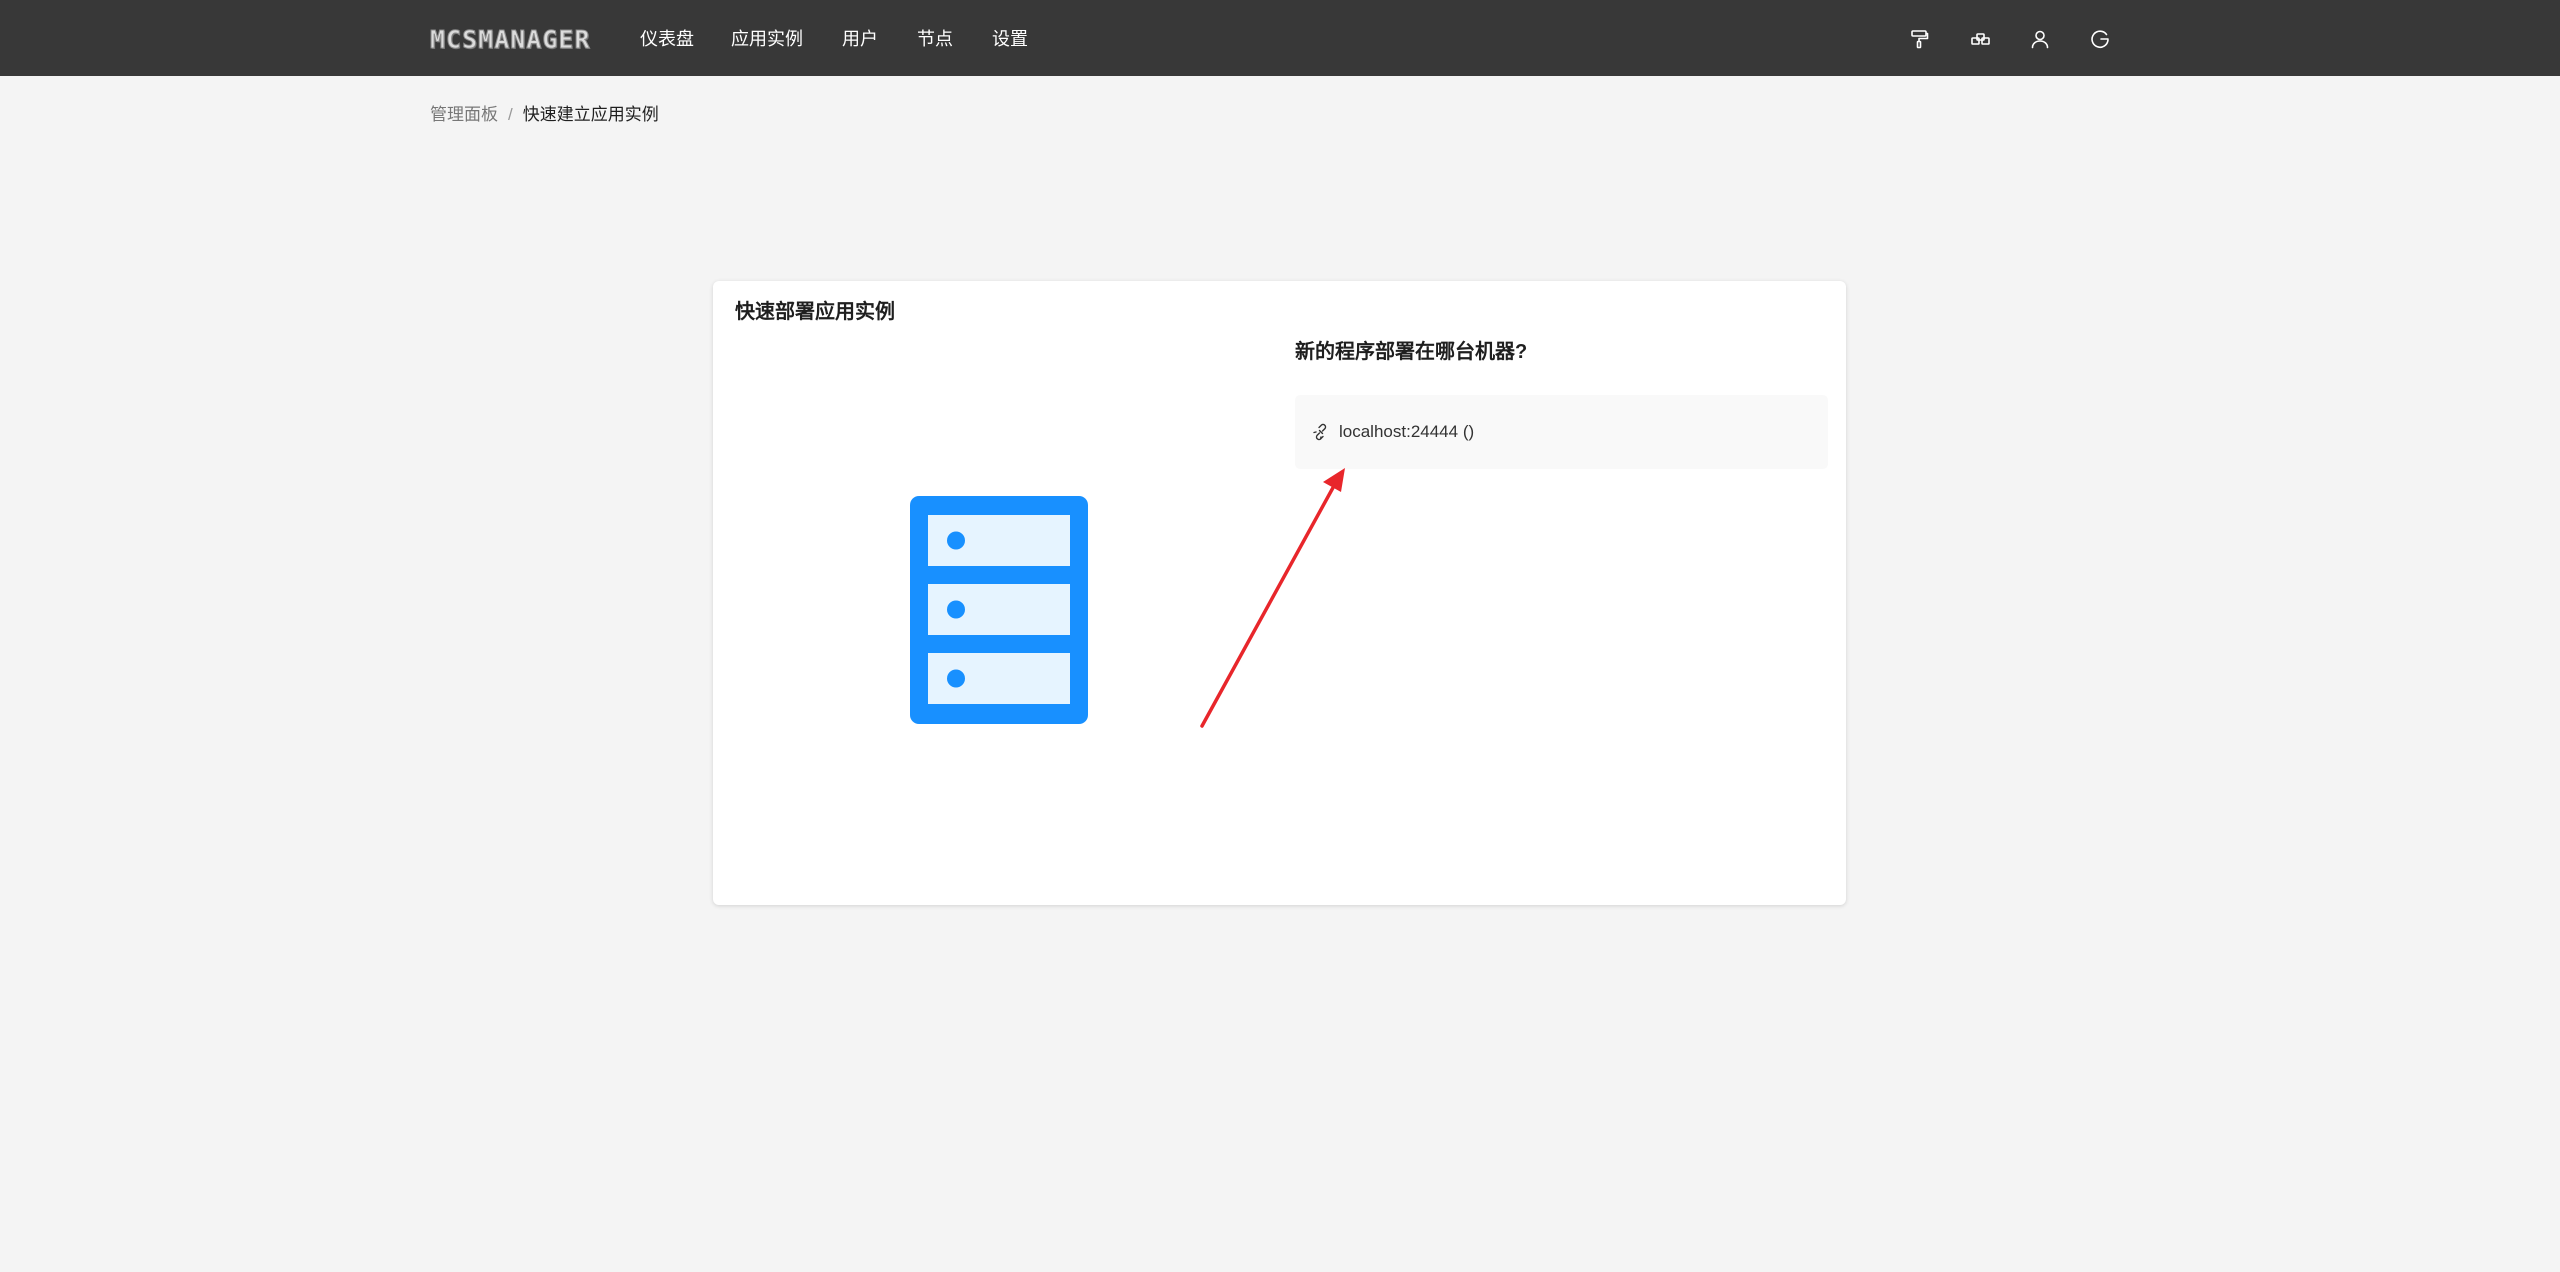  What do you see at coordinates (590, 114) in the screenshot?
I see `breadcrumb-current: 快速建立应用实例` at bounding box center [590, 114].